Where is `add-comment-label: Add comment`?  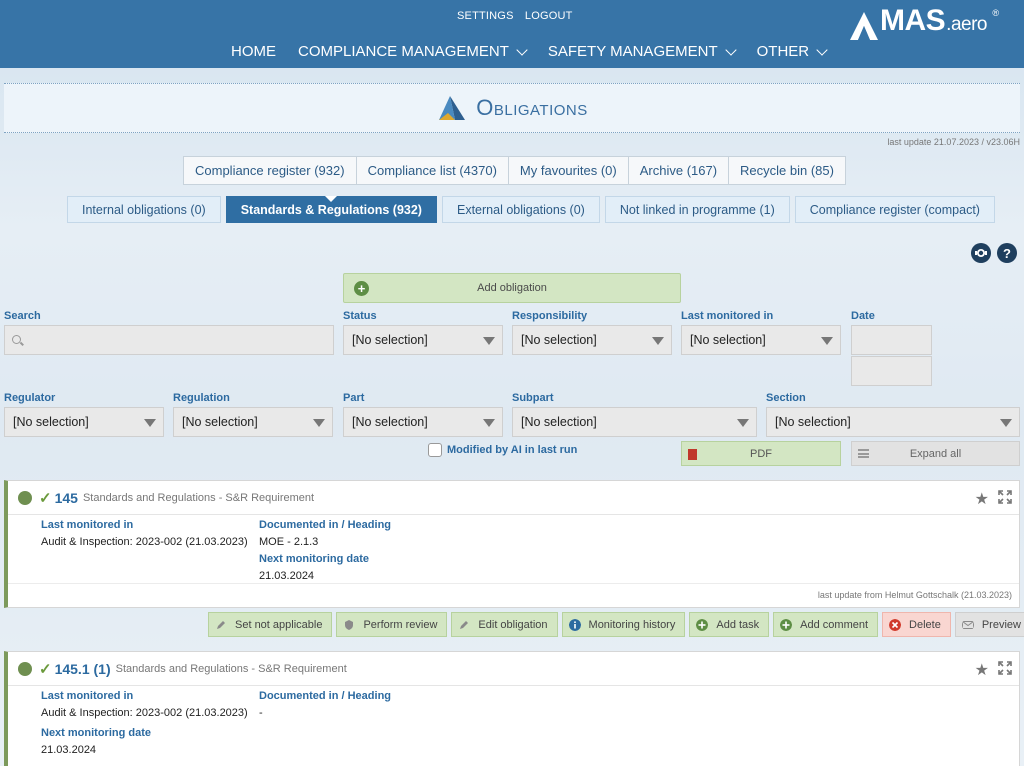 add-comment-label: Add comment is located at coordinates (834, 624).